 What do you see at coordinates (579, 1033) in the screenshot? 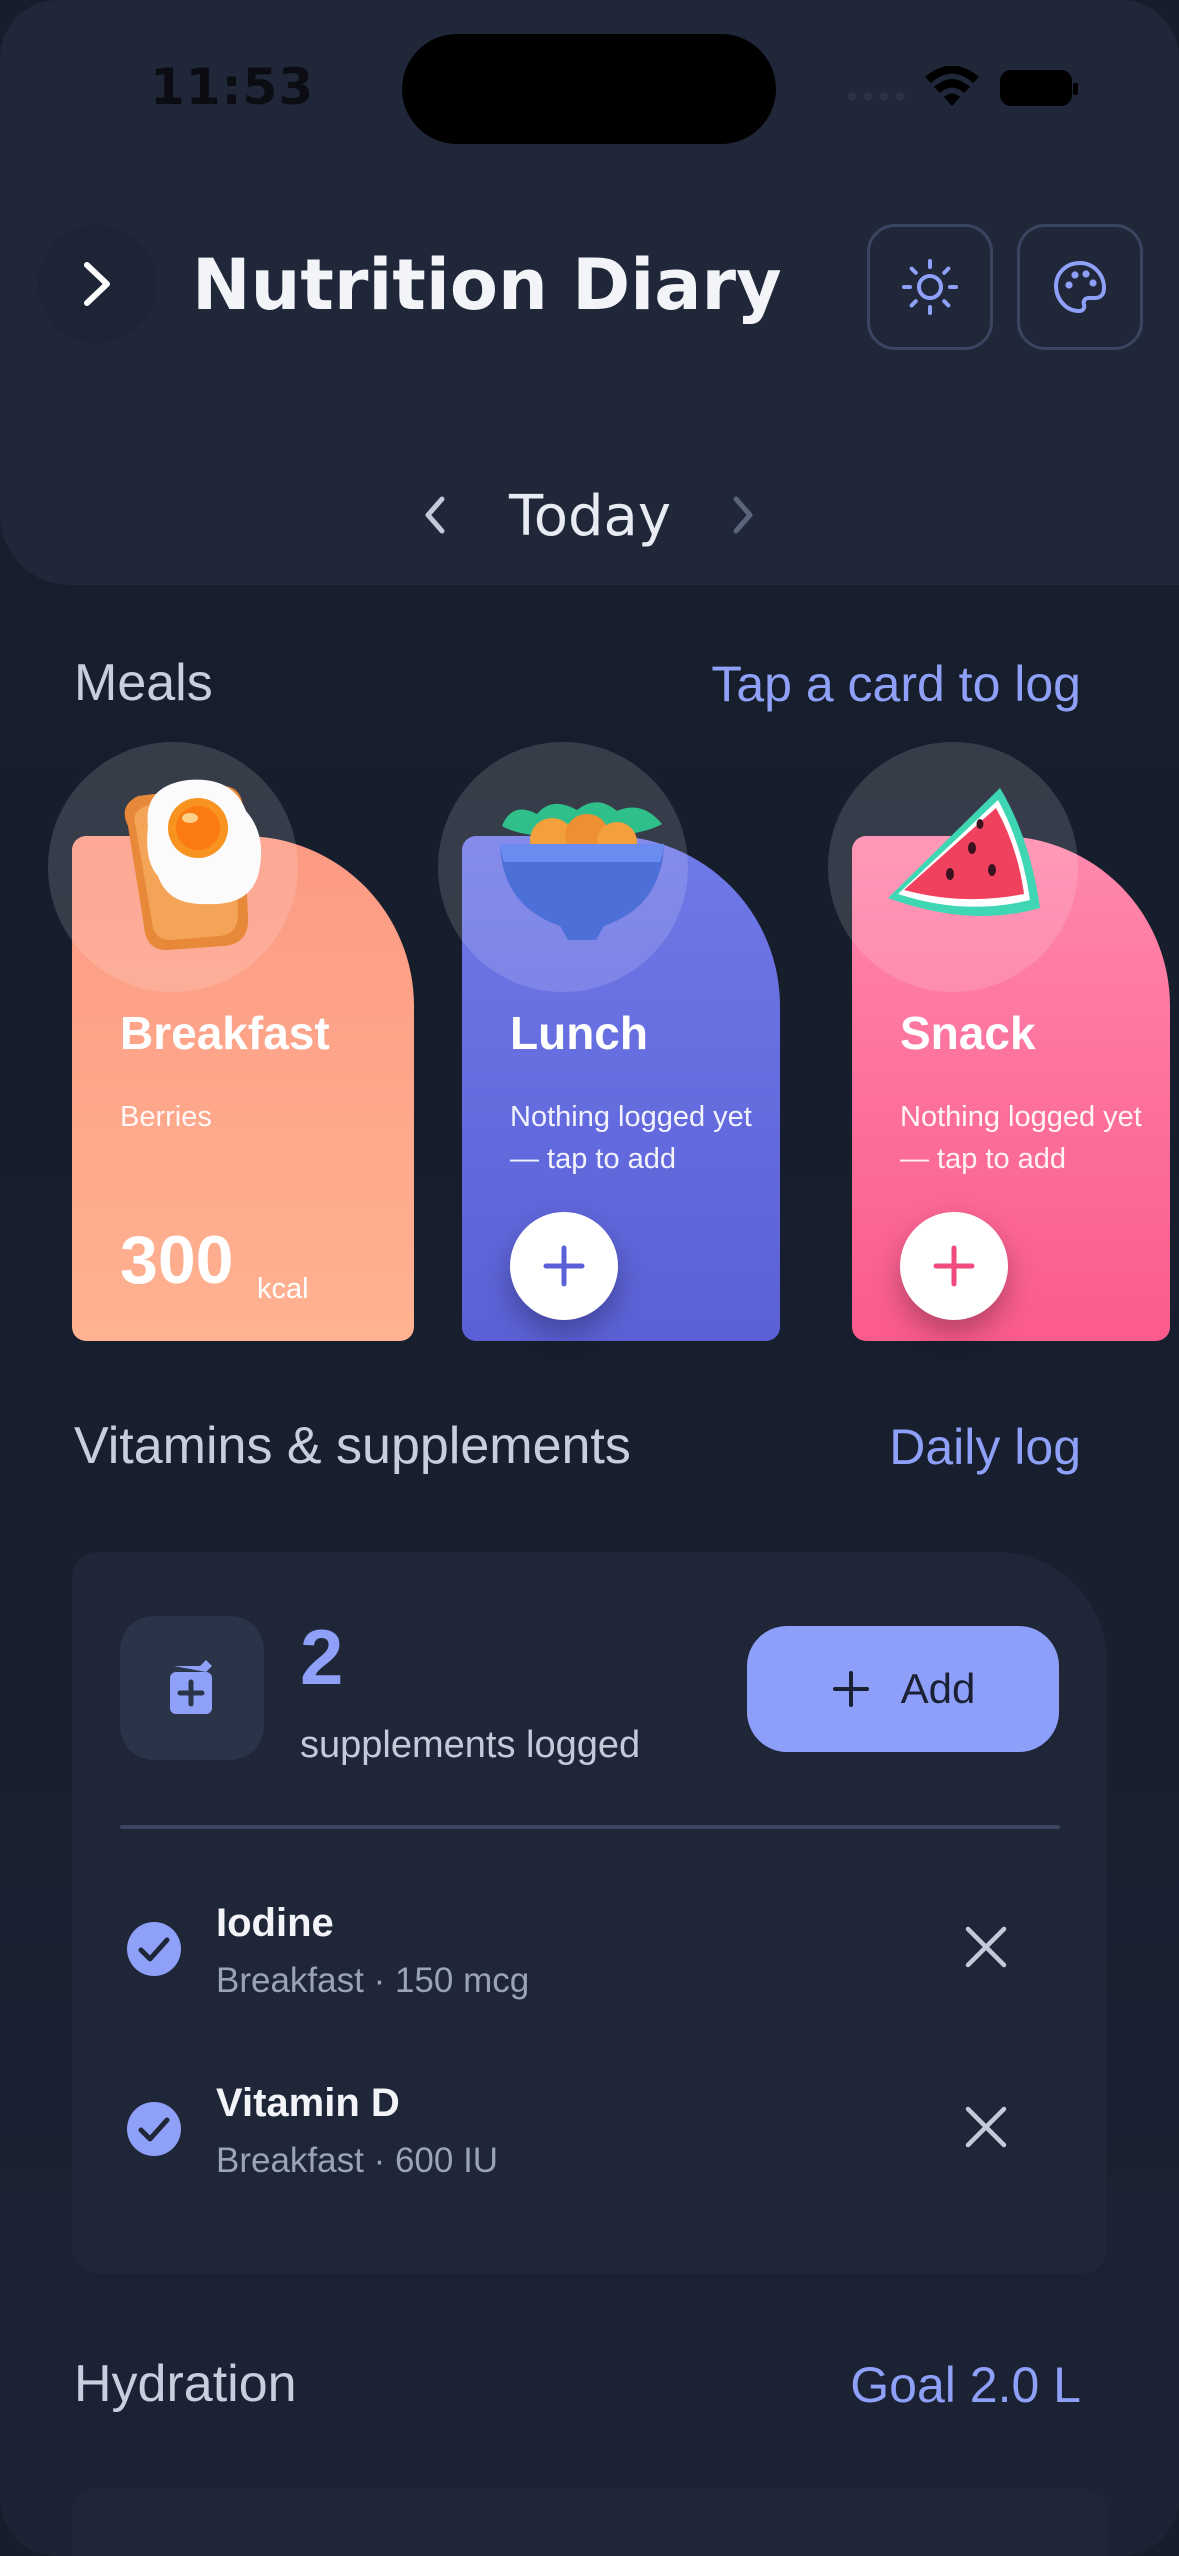
I see `meal-name: Lunch` at bounding box center [579, 1033].